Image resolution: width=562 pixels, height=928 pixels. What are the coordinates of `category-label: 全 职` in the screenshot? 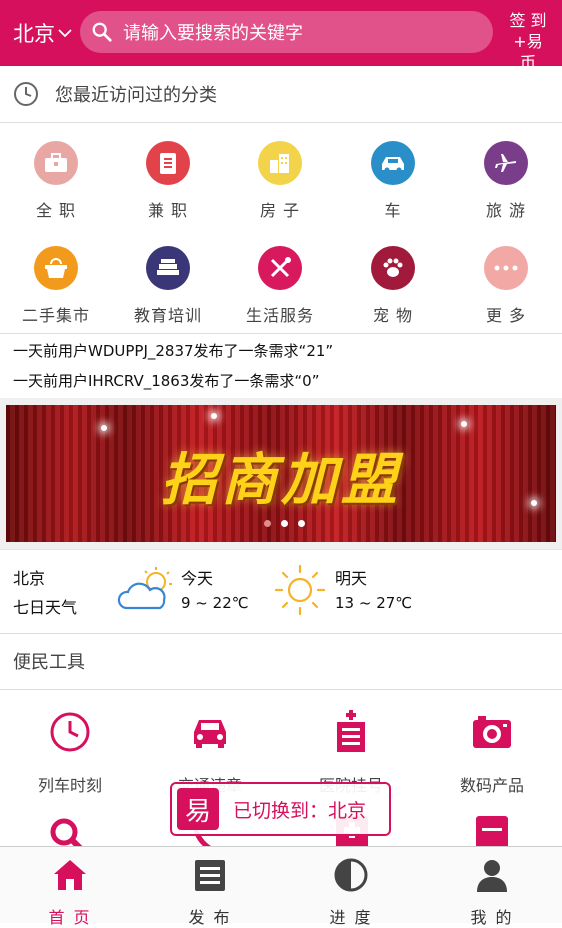 It's located at (56, 210).